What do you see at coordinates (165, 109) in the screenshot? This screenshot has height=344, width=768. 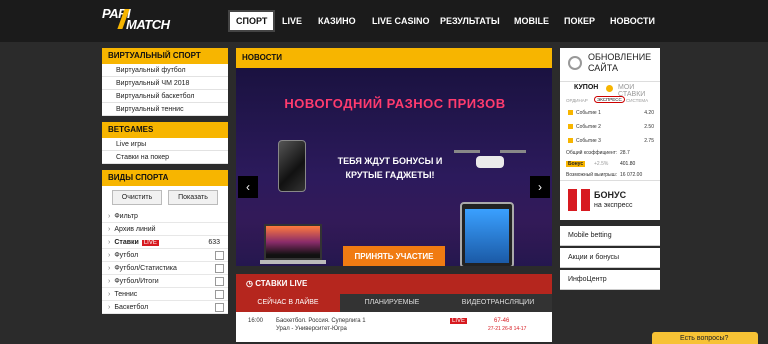 I see `virtual-item: Виртуальный теннис` at bounding box center [165, 109].